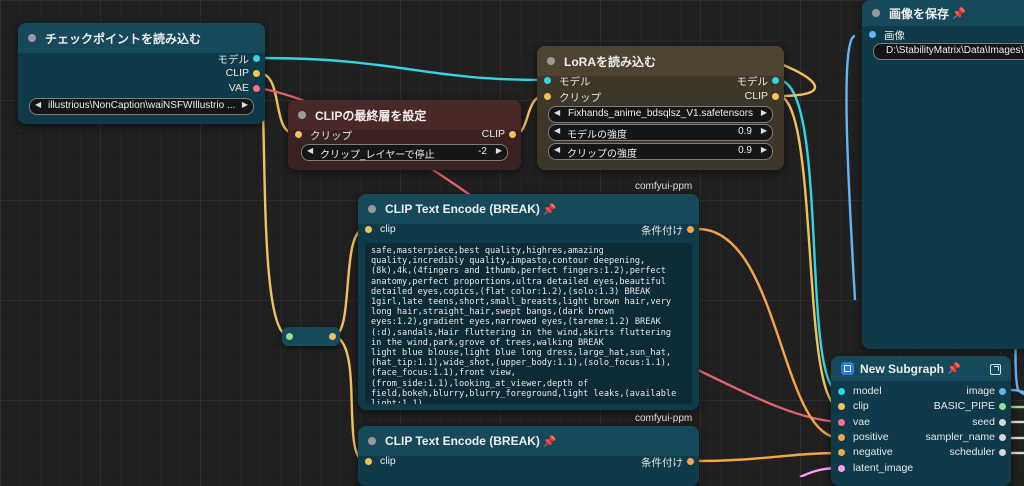 This screenshot has height=486, width=1024. Describe the element at coordinates (289, 336) in the screenshot. I see `reroute-input-slot` at that location.